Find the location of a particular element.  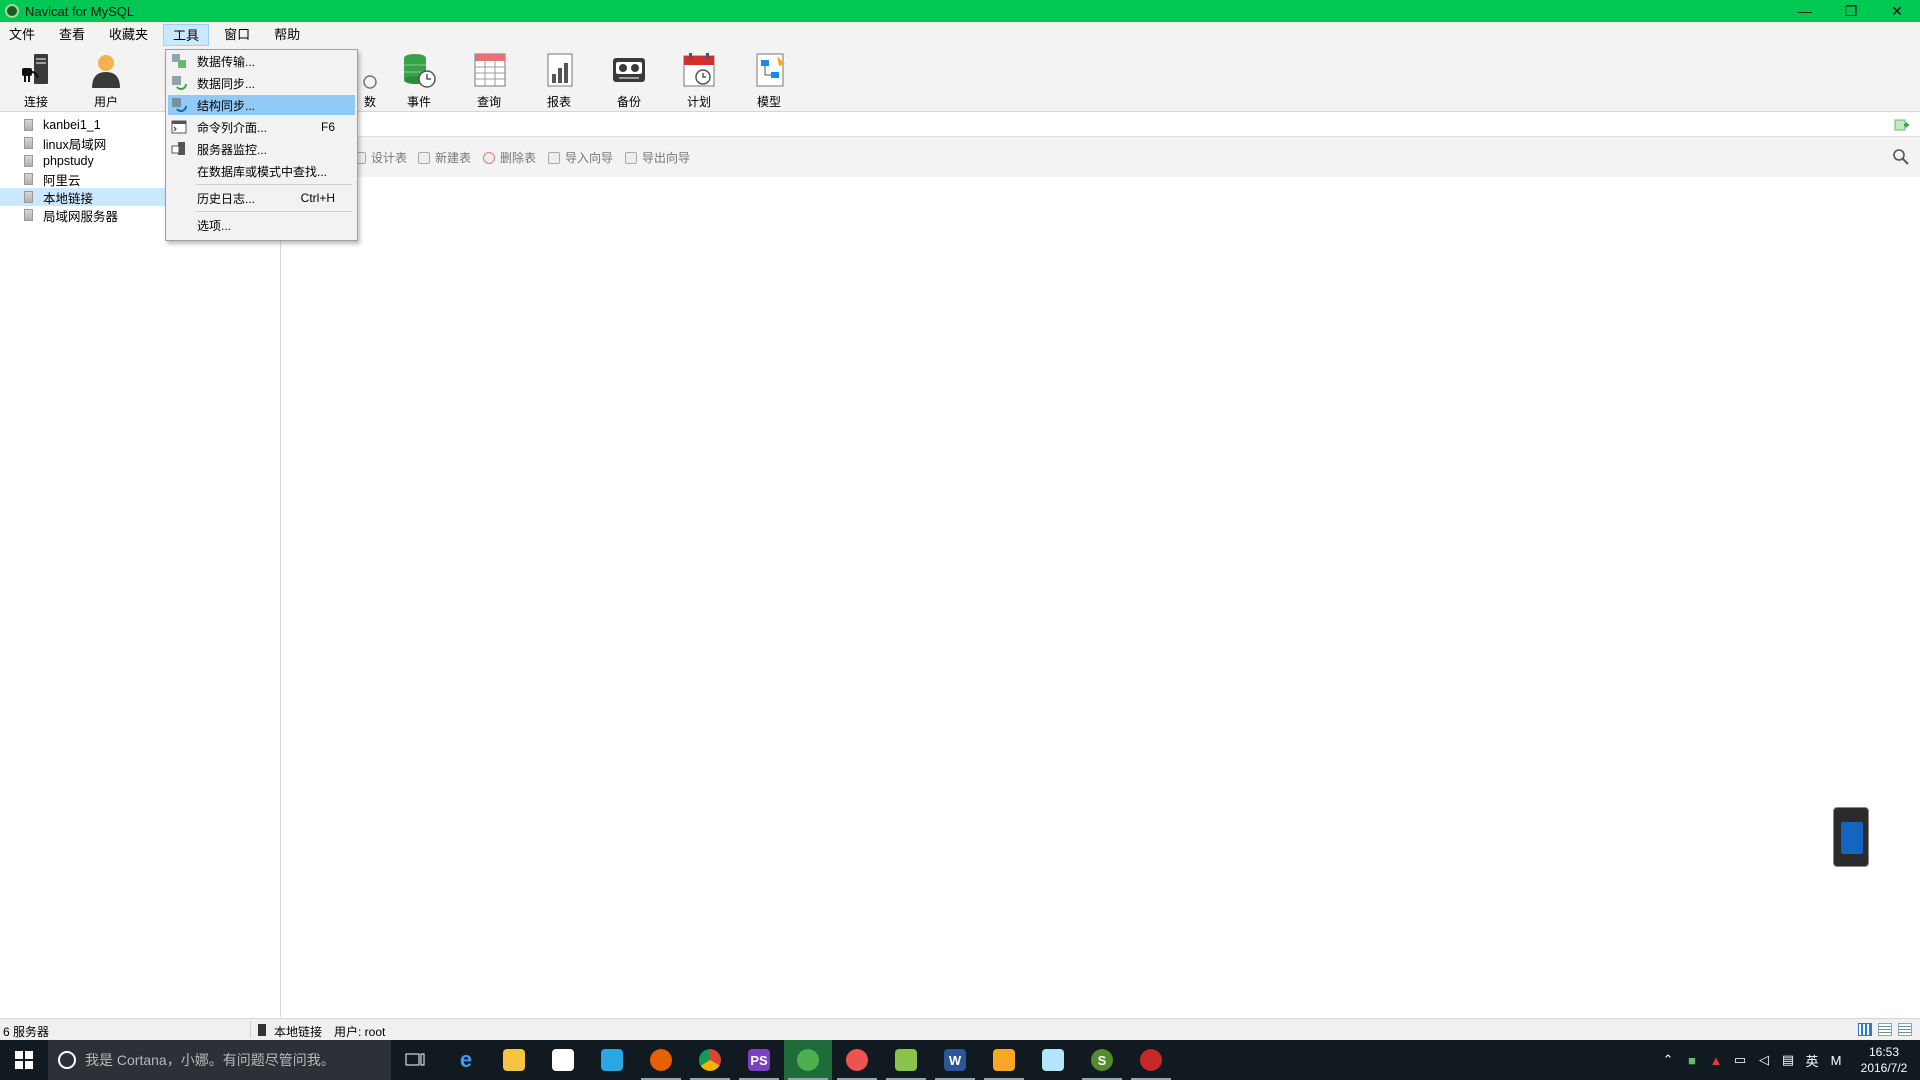

user-button: 用户 is located at coordinates (106, 81).